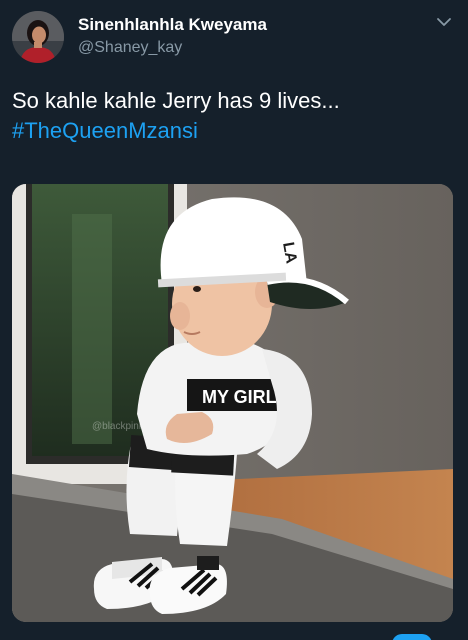  I want to click on user-handle: @Shaney_kay, so click(172, 48).